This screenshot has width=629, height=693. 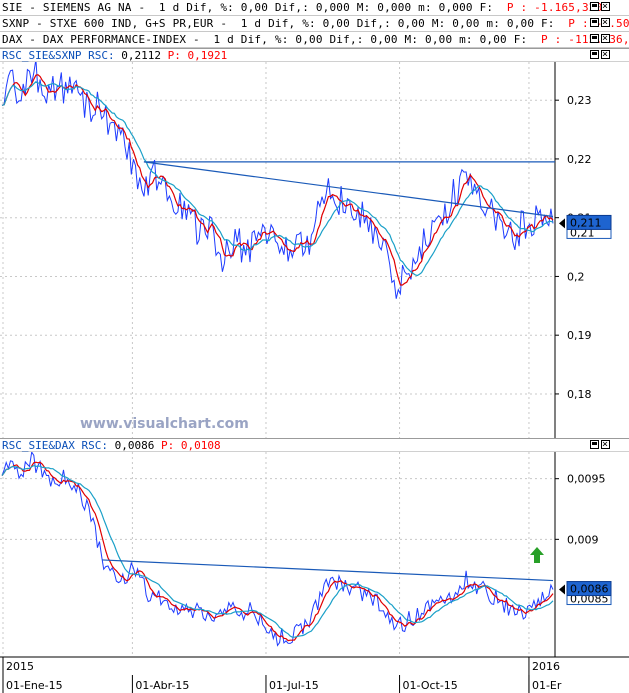 I want to click on panel1-label: RSC_SIE&SXNP RSC:, so click(x=58, y=55).